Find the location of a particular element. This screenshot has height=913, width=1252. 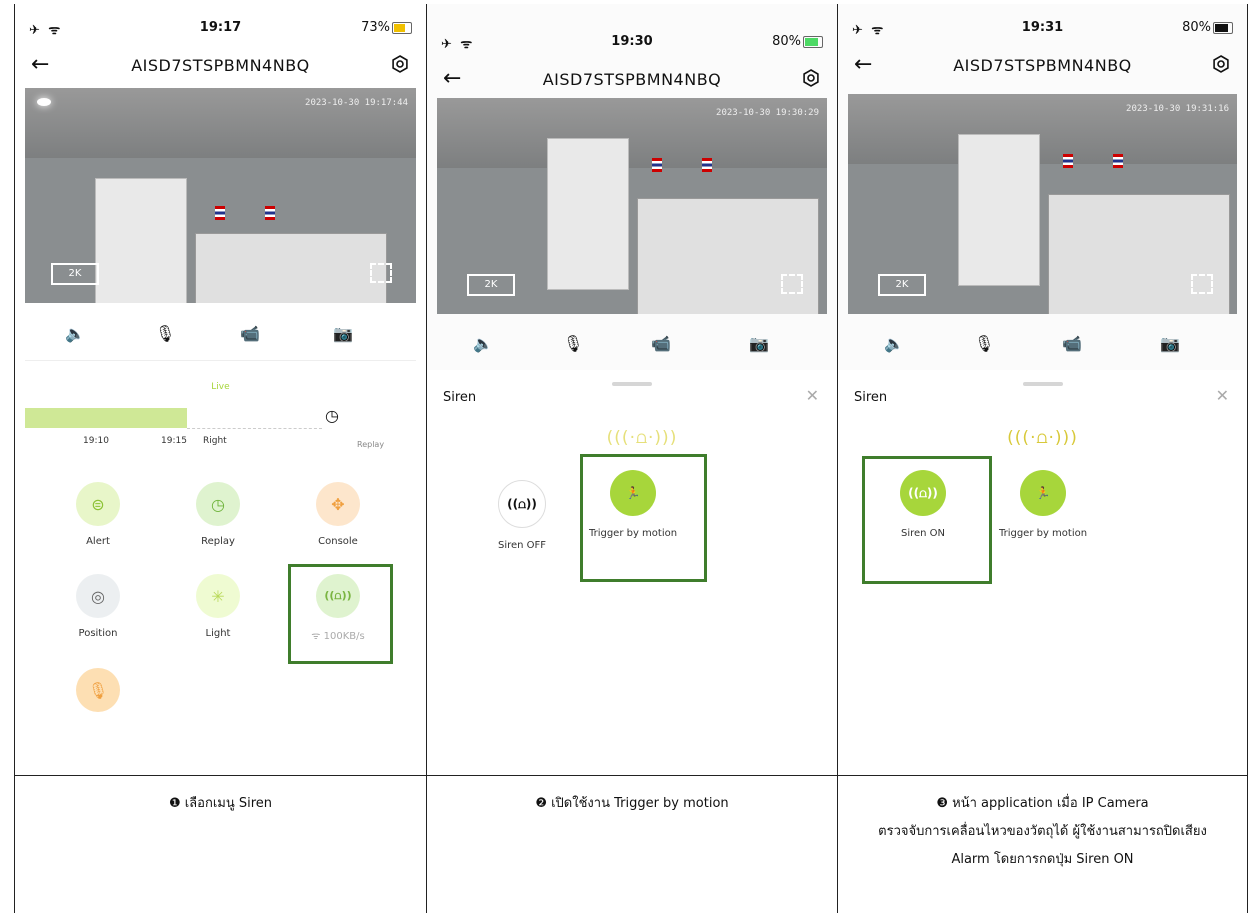

console-icon: ✥ is located at coordinates (338, 504).